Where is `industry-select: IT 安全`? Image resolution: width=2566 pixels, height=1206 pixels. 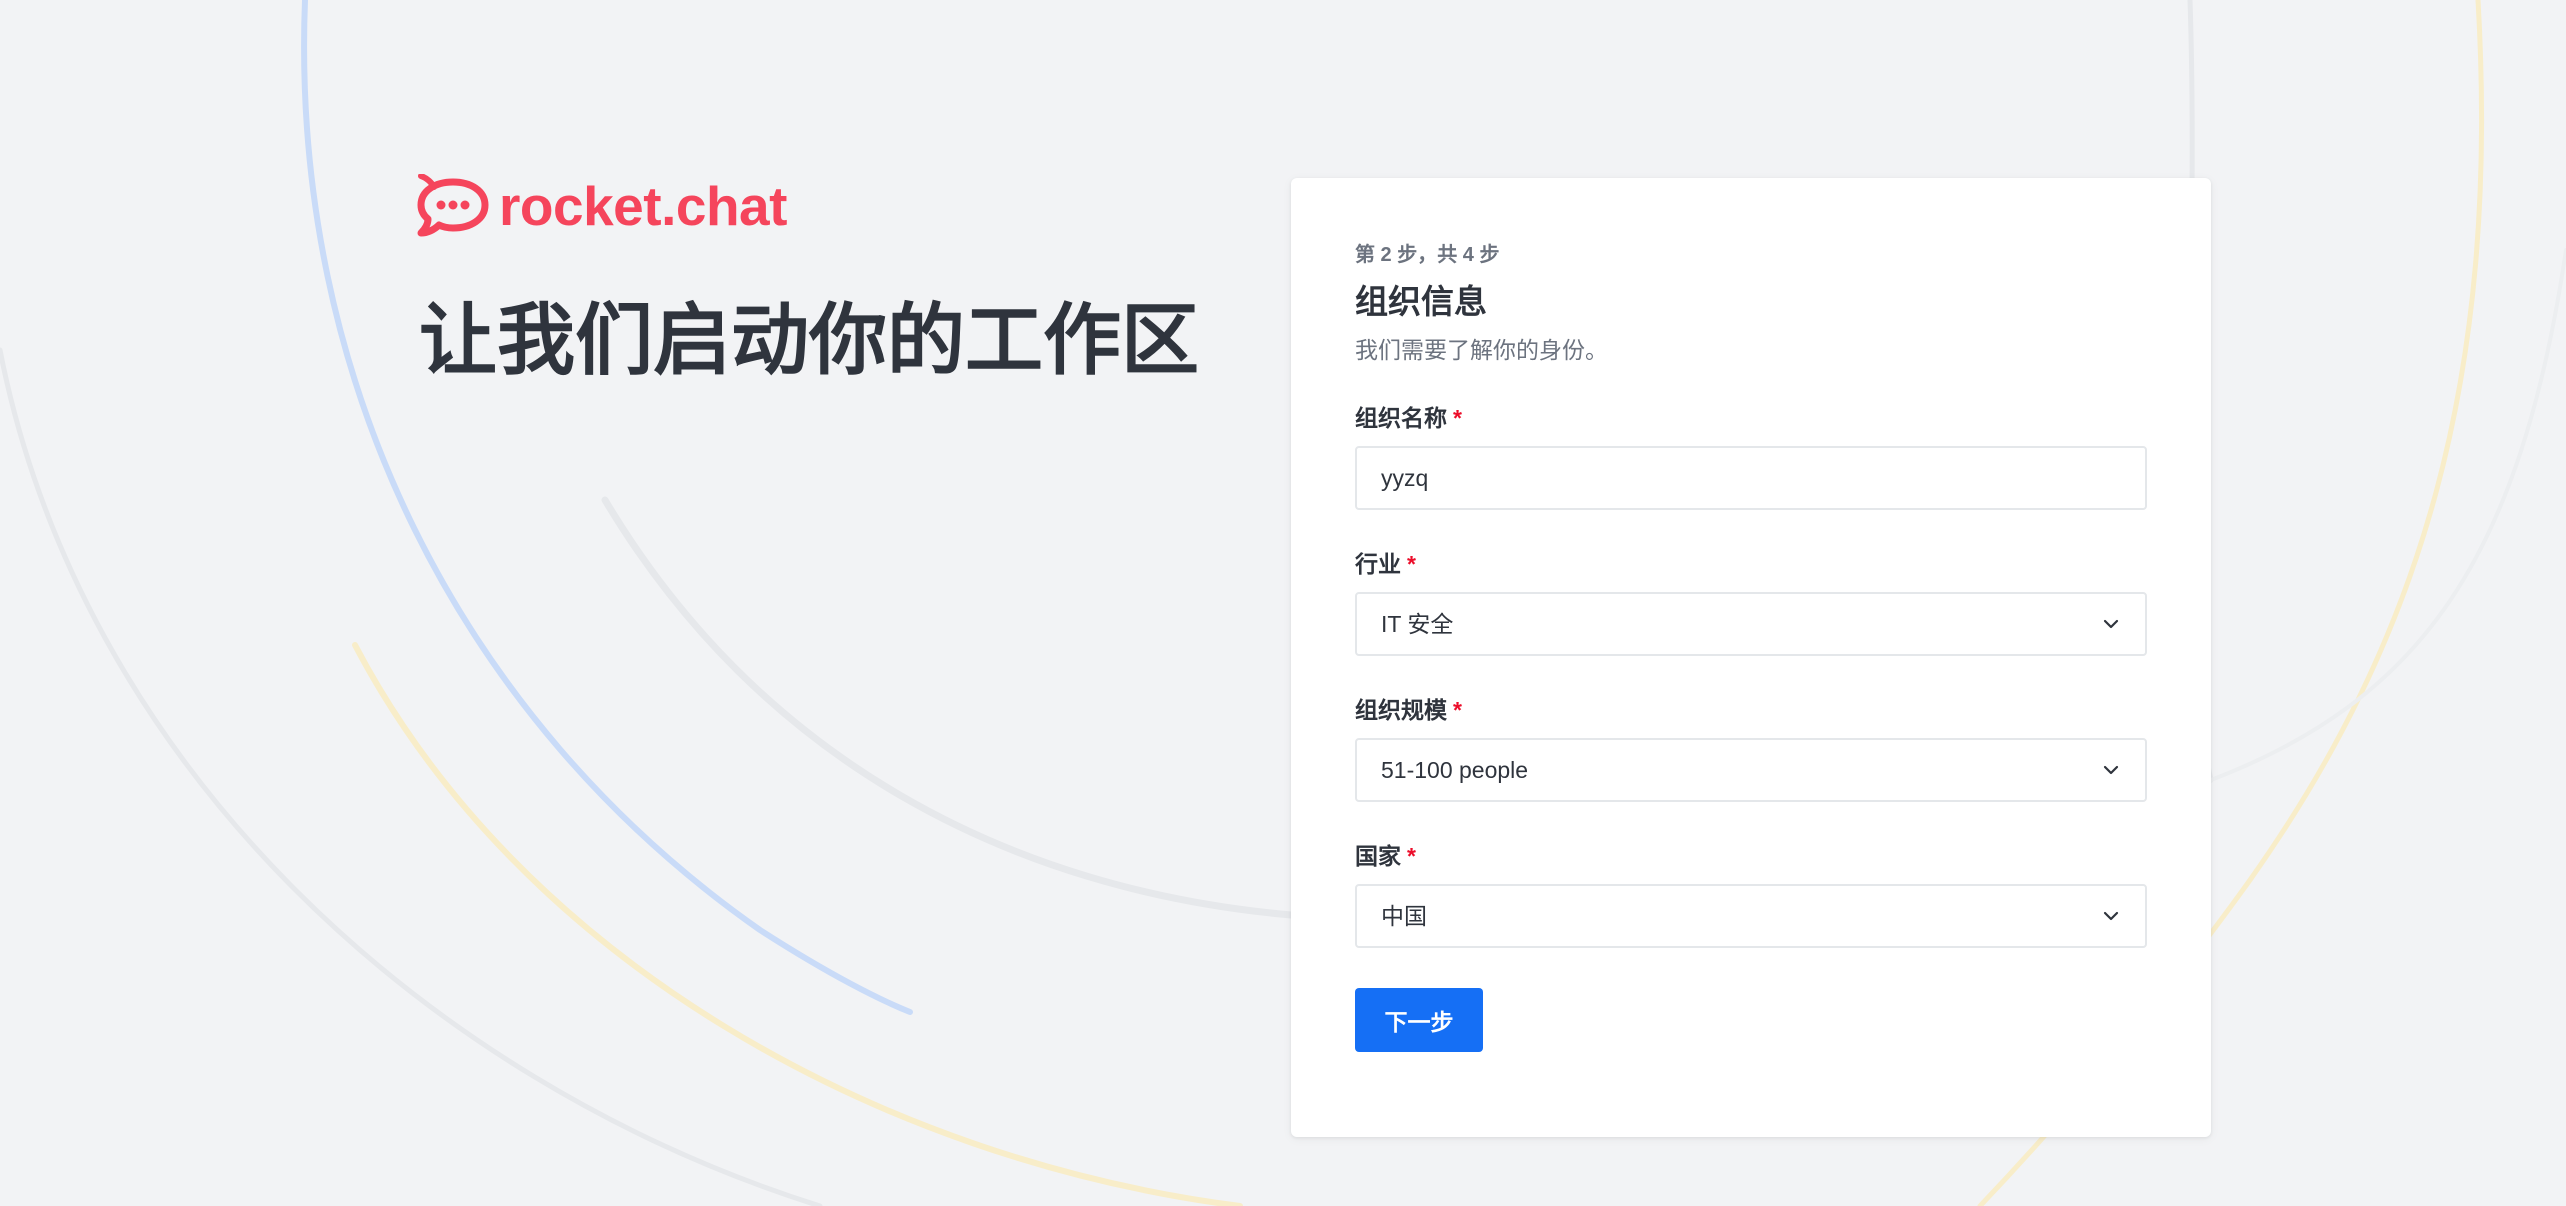
industry-select: IT 安全 is located at coordinates (1751, 624).